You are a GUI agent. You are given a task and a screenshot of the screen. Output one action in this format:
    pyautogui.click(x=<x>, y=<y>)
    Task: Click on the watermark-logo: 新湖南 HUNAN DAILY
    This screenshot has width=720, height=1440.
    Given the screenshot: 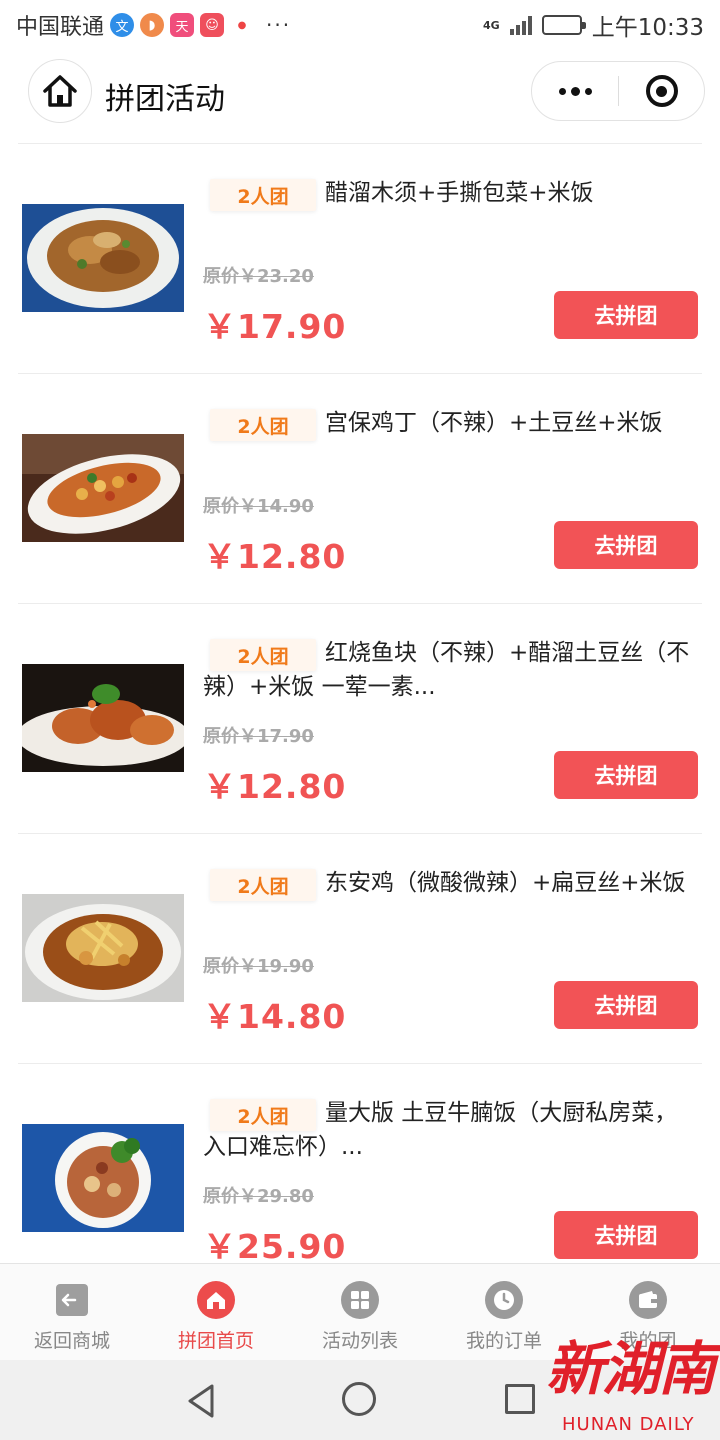 What is the action you would take?
    pyautogui.click(x=630, y=1379)
    